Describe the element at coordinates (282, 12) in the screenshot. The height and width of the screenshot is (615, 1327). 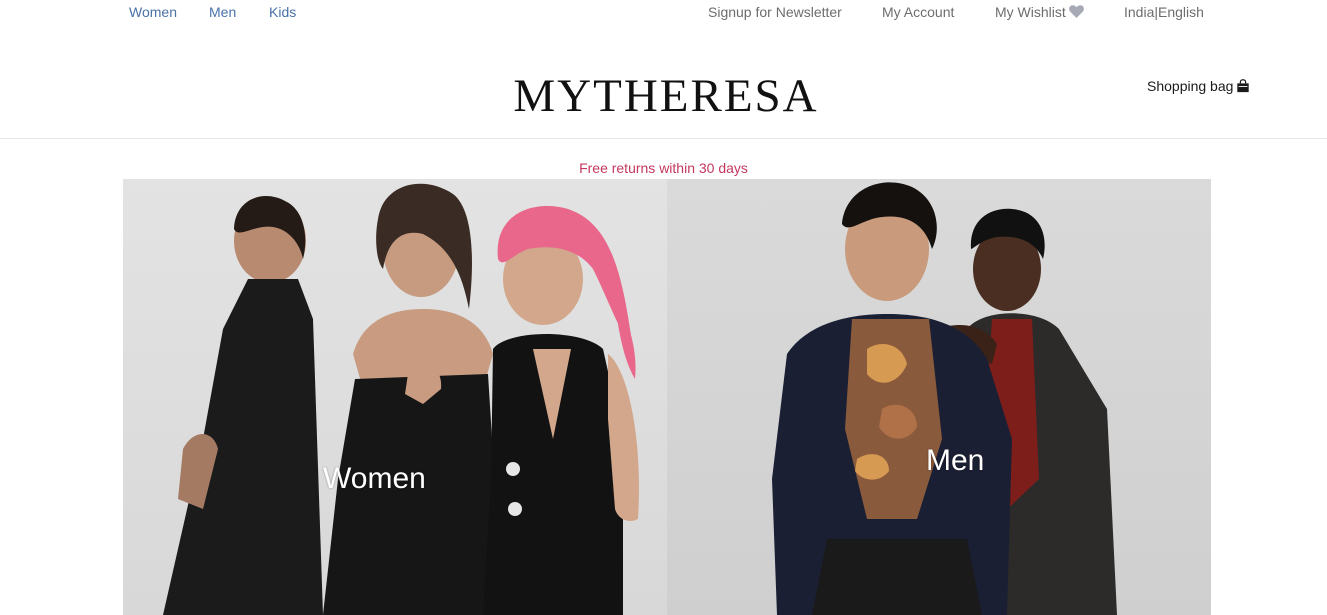
I see `nav-link-kids: Kids` at that location.